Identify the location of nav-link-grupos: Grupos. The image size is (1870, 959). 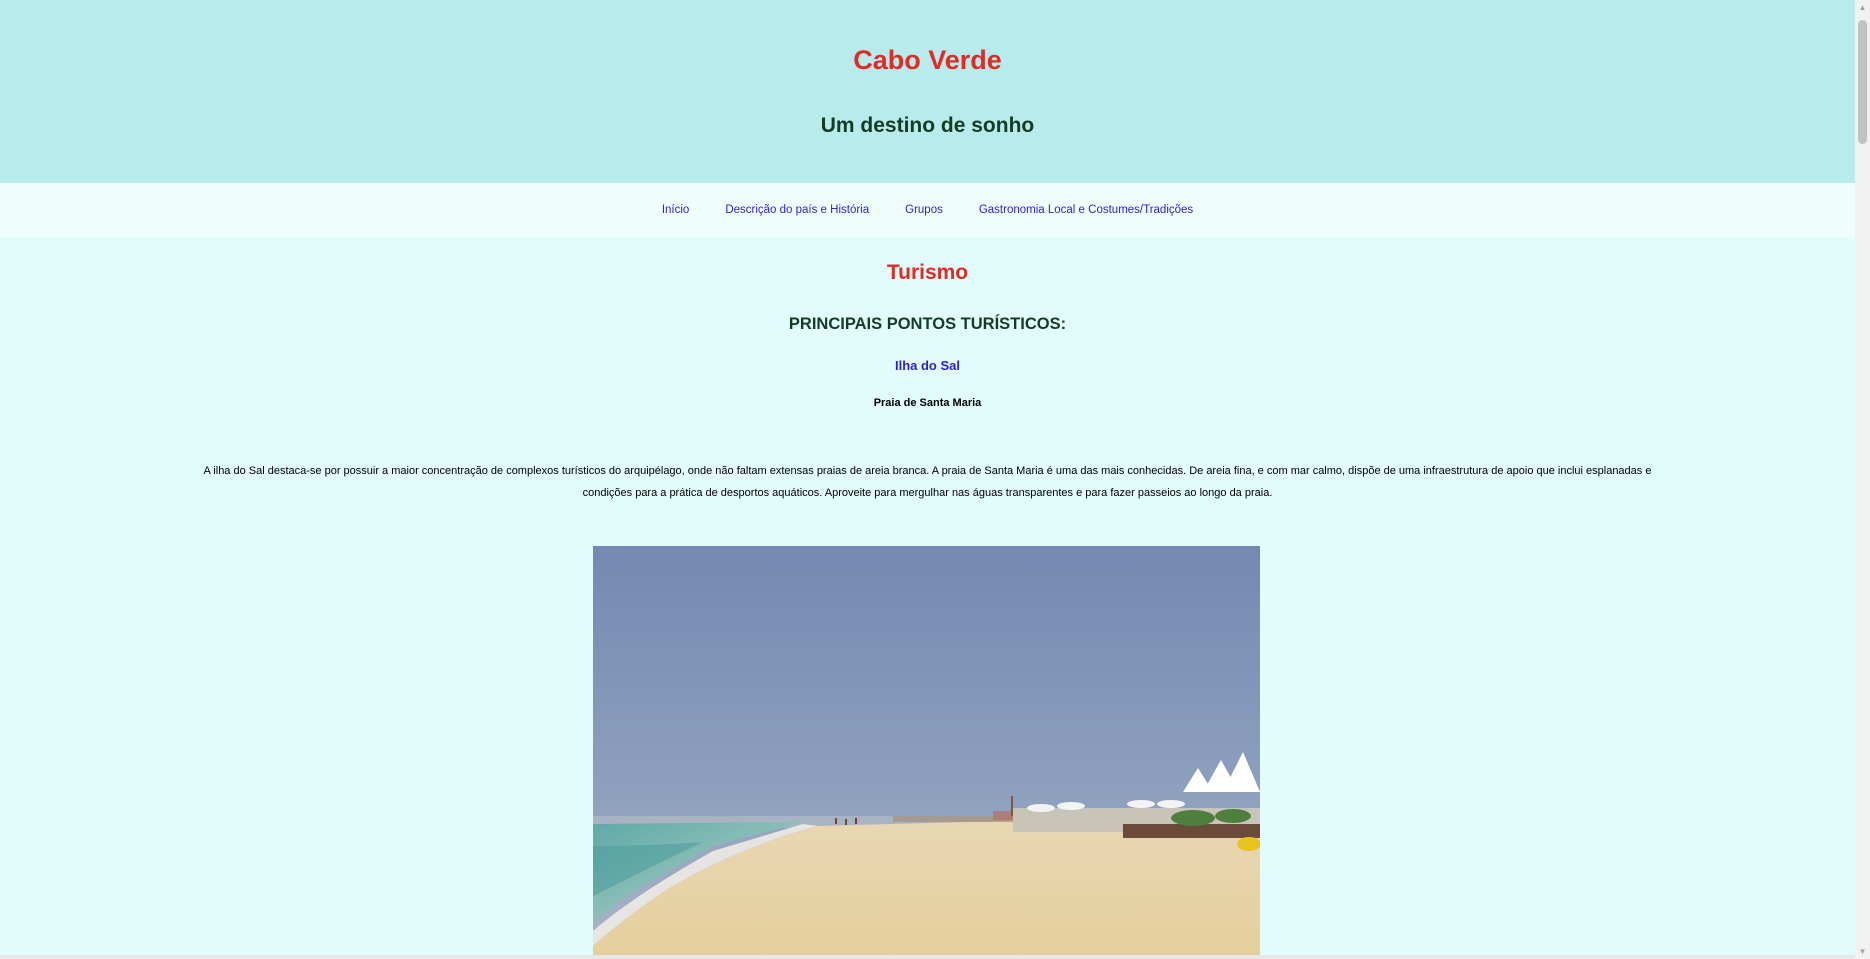
(924, 210).